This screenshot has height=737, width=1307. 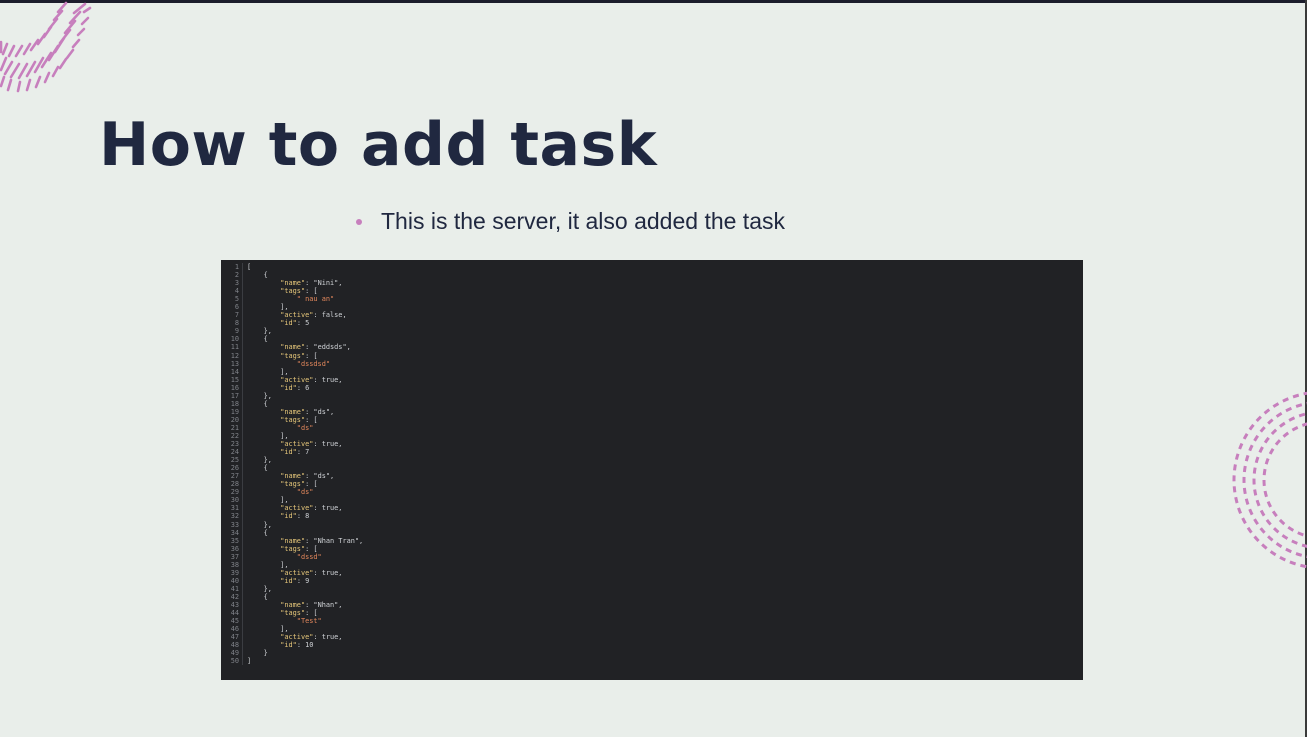 What do you see at coordinates (292, 355) in the screenshot?
I see `code-line: 12 "tags": [` at bounding box center [292, 355].